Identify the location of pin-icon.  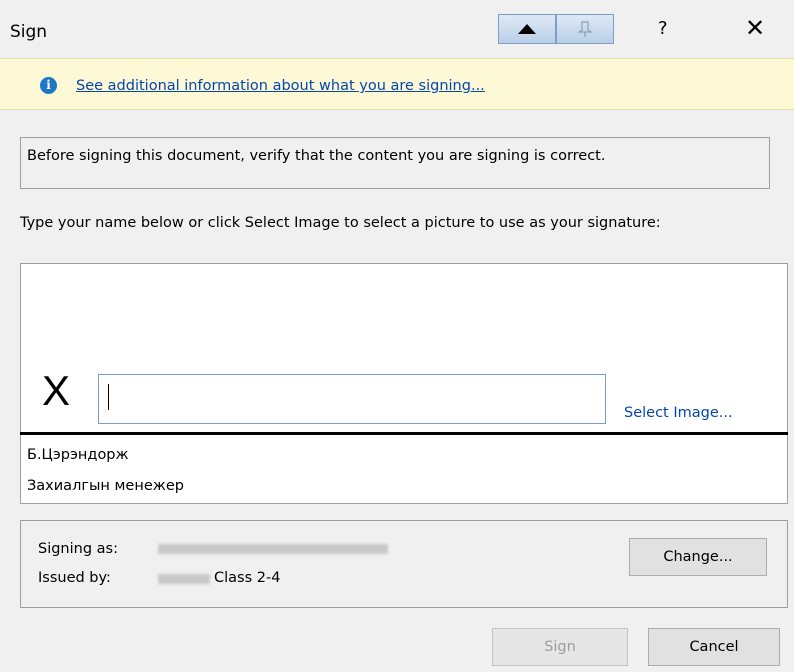
(585, 29).